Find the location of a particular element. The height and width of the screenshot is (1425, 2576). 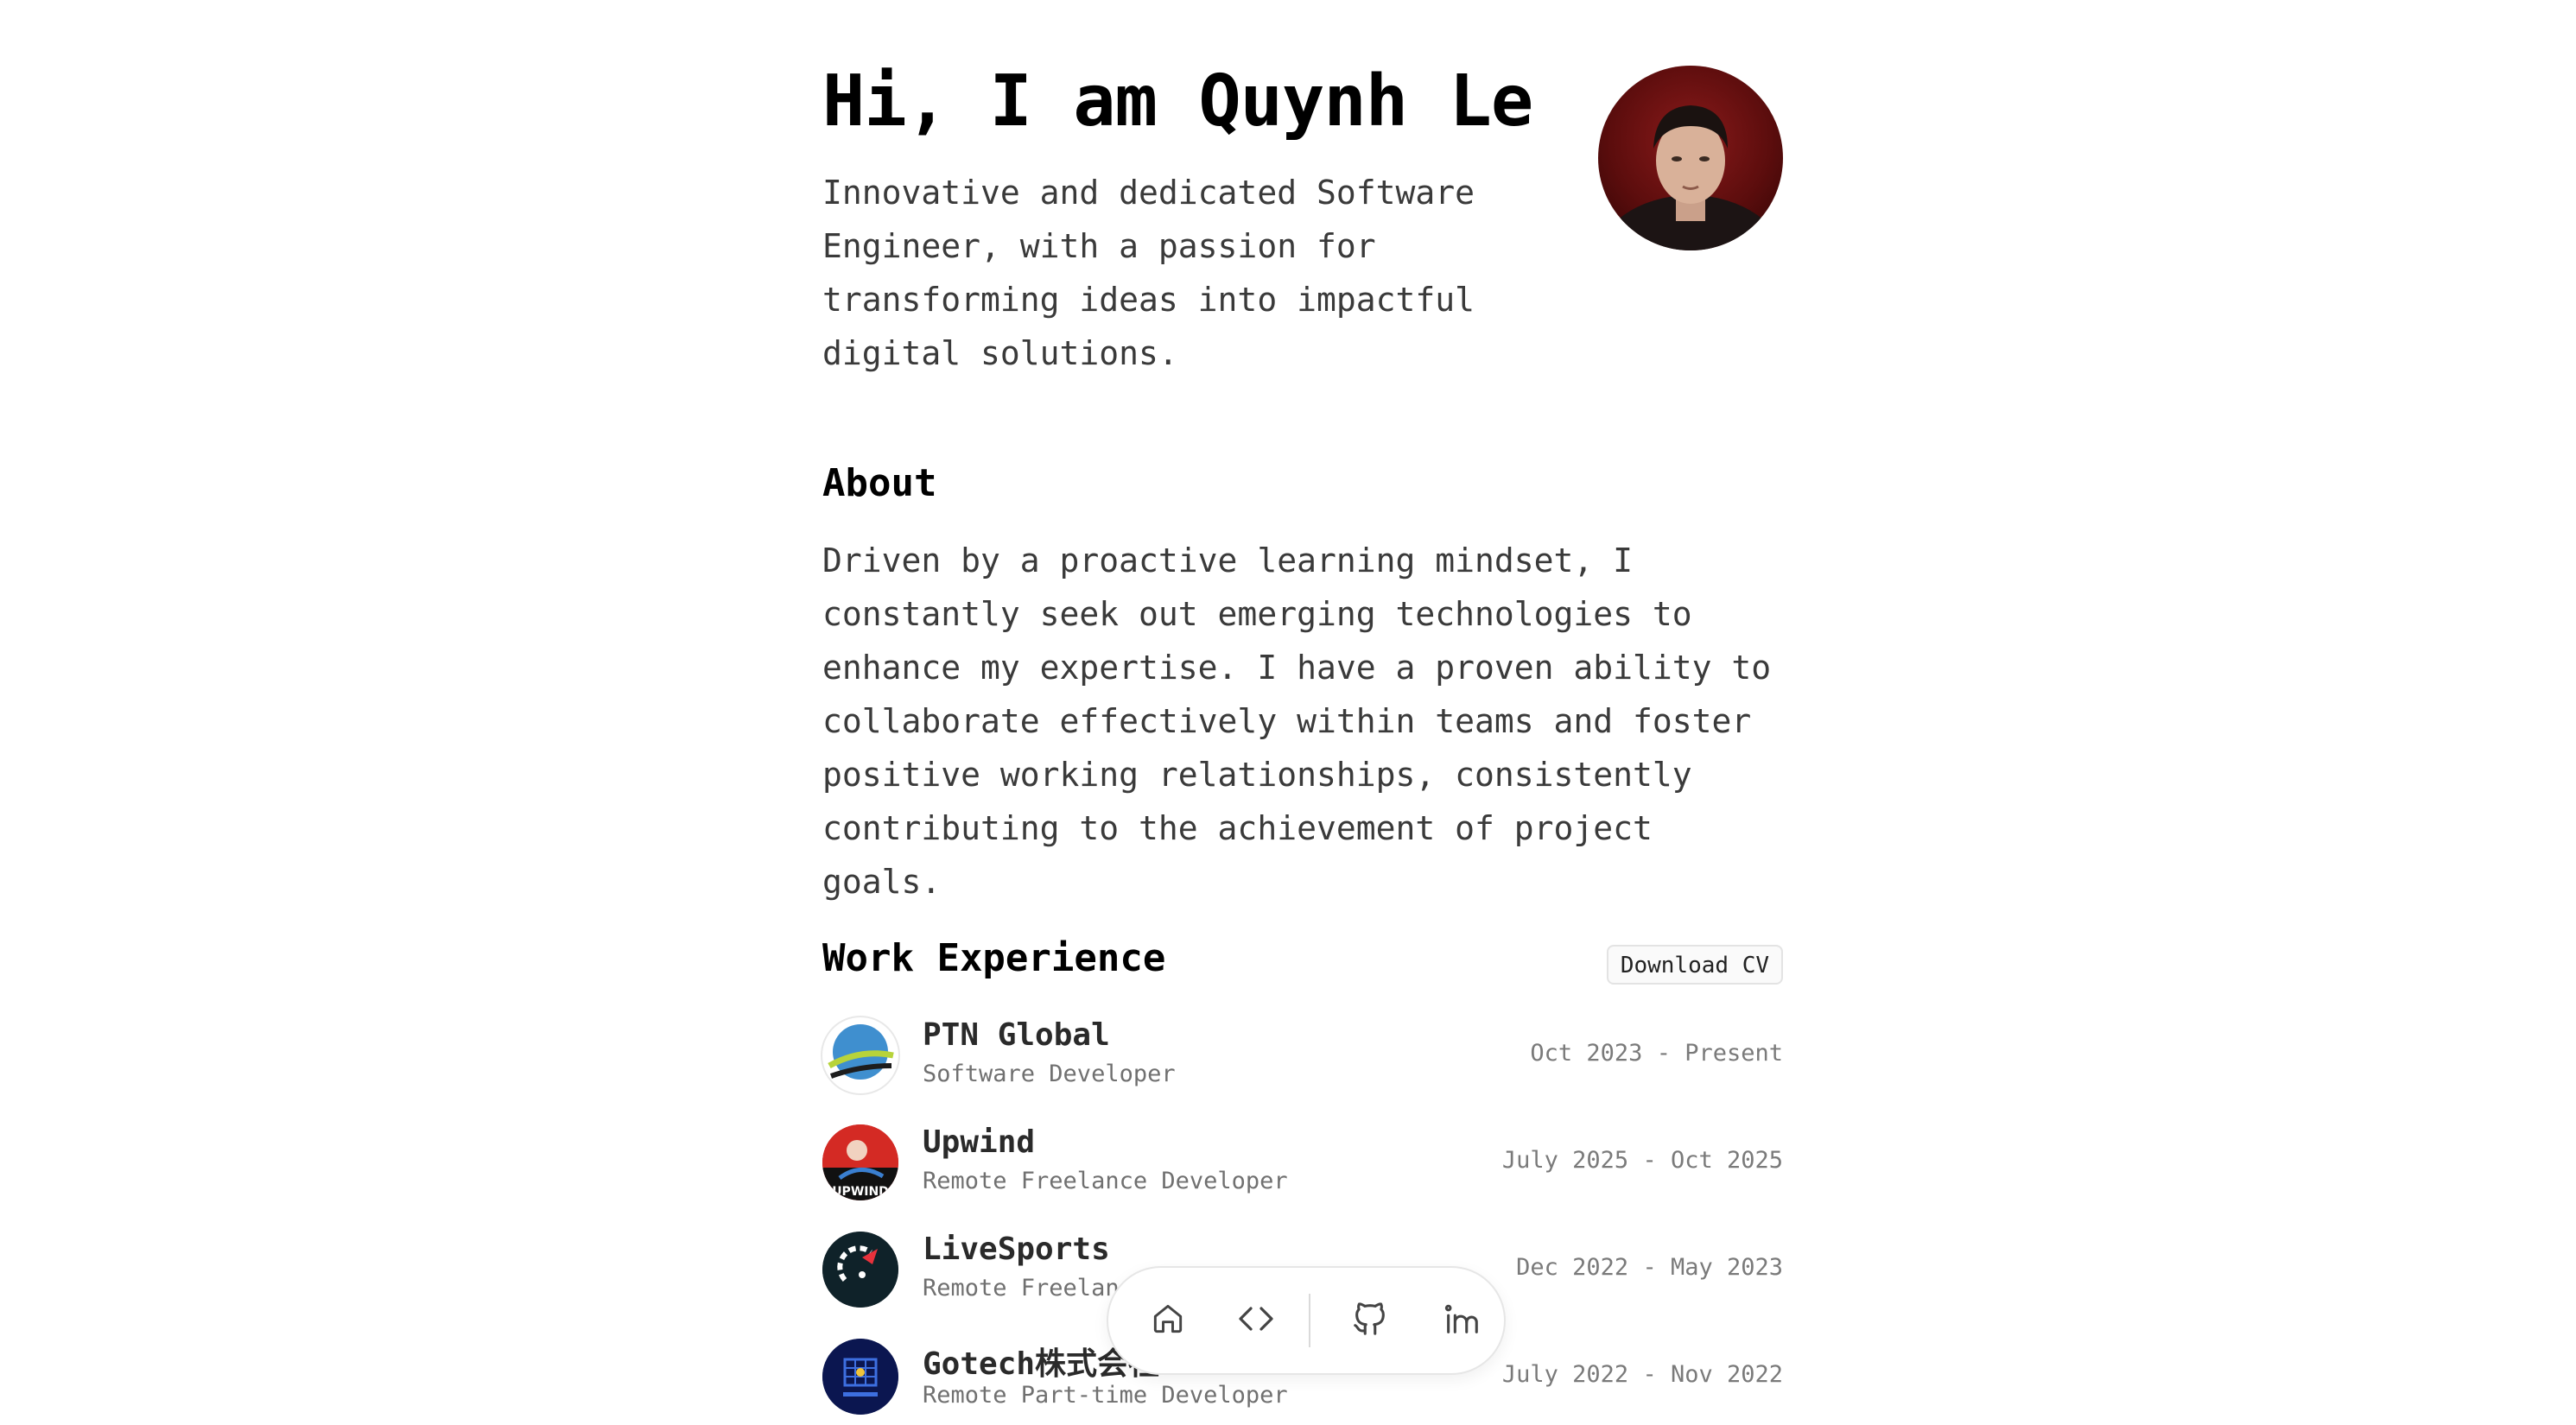

livesports-logo is located at coordinates (860, 1270).